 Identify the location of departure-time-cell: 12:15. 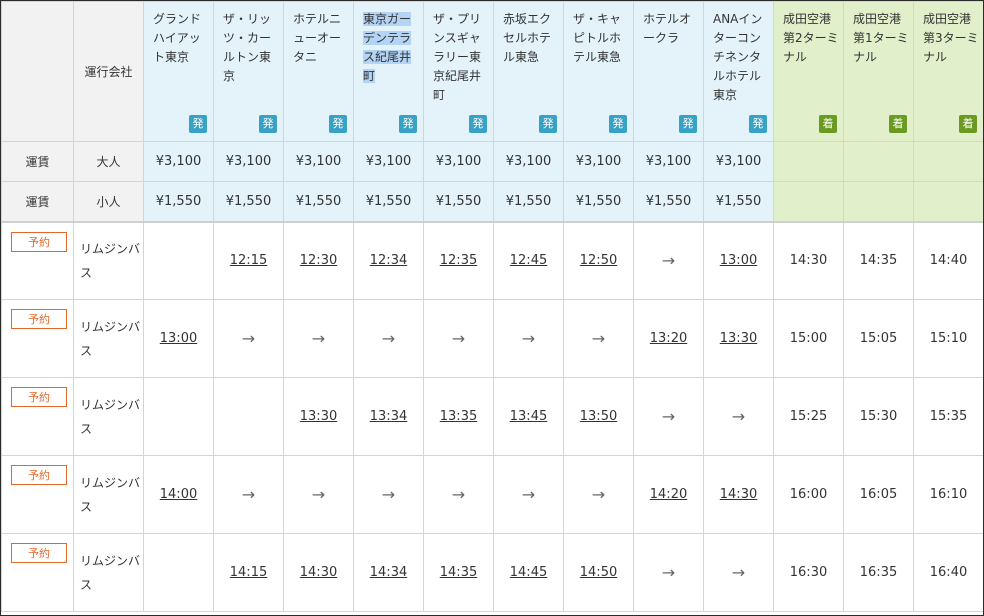
(248, 260).